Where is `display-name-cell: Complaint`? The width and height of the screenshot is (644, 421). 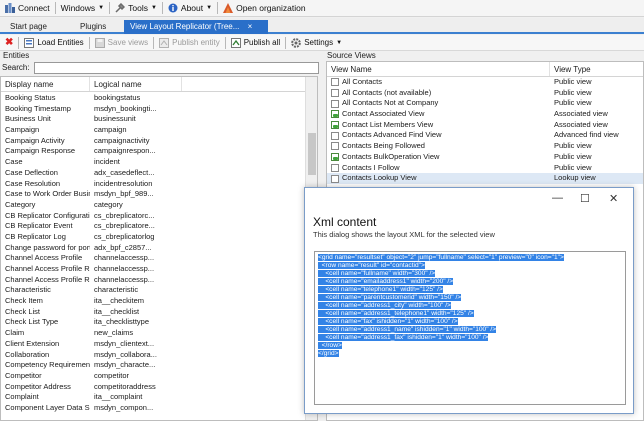
display-name-cell: Complaint is located at coordinates (22, 397).